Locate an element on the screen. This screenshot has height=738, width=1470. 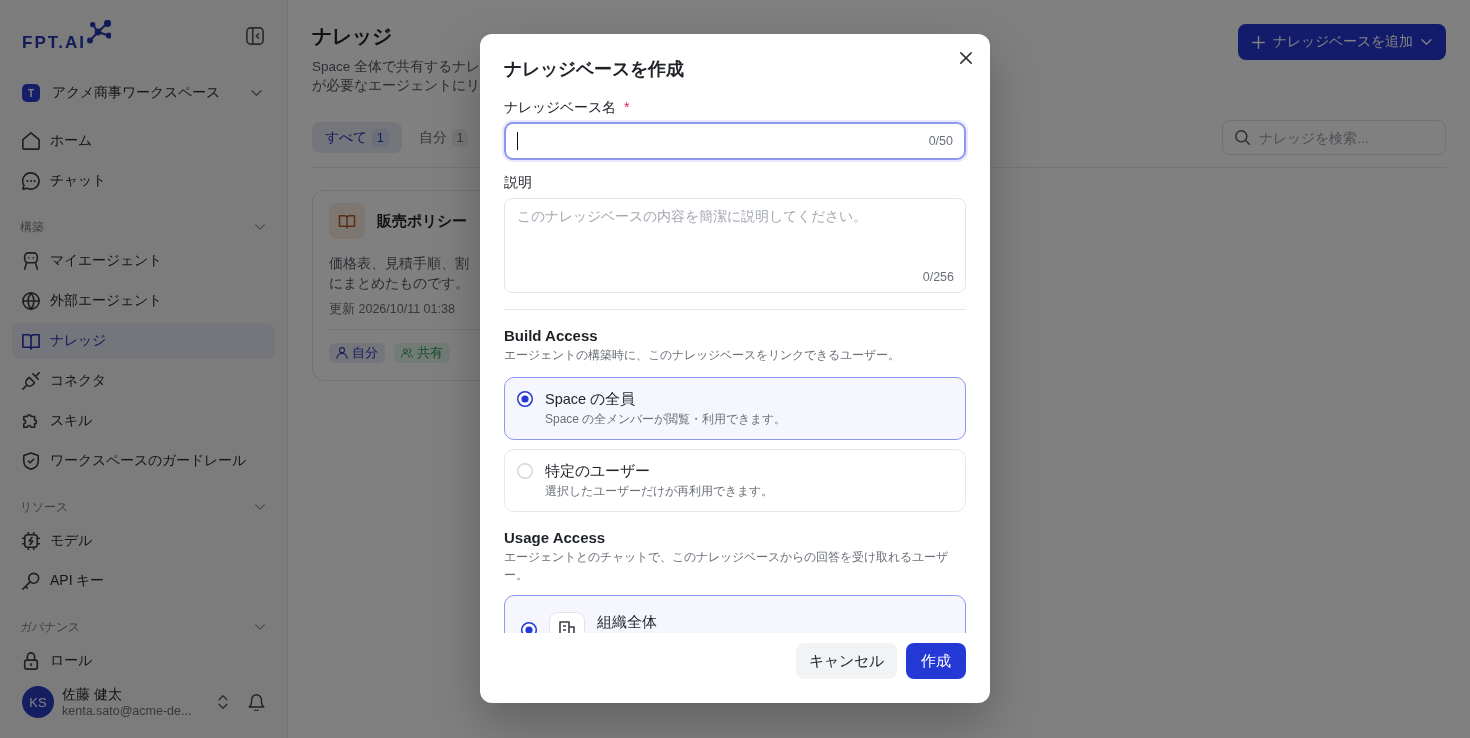
card-description: にまとめたものです。 is located at coordinates (399, 283).